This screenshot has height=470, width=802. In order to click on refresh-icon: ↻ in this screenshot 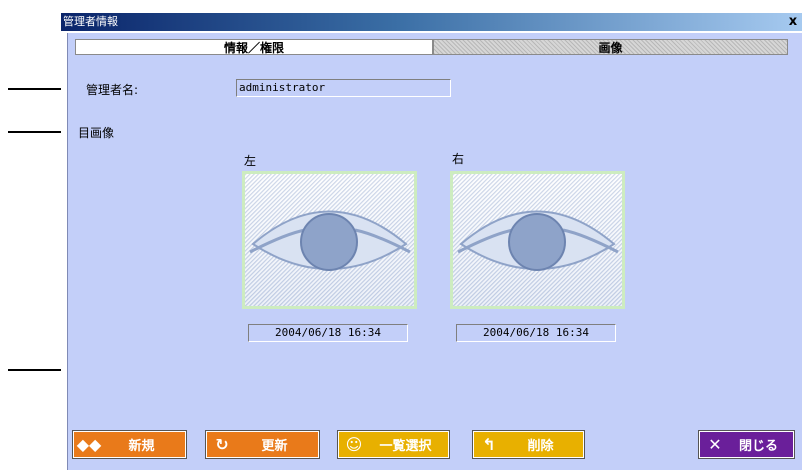, I will do `click(222, 444)`.